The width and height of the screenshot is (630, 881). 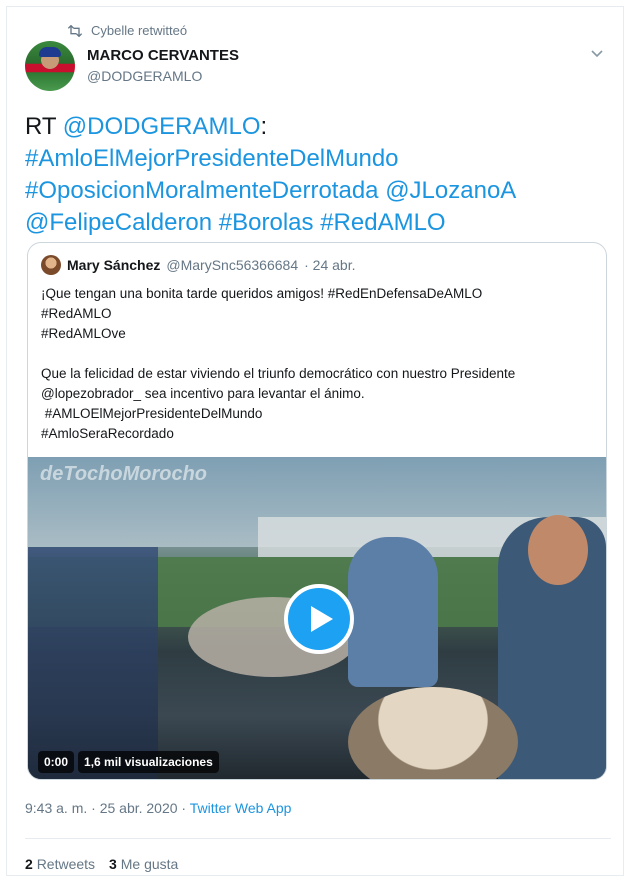 What do you see at coordinates (107, 808) in the screenshot?
I see `tweet-timestamp: 9:43 a. m. · 25 abr. 2020 ·` at bounding box center [107, 808].